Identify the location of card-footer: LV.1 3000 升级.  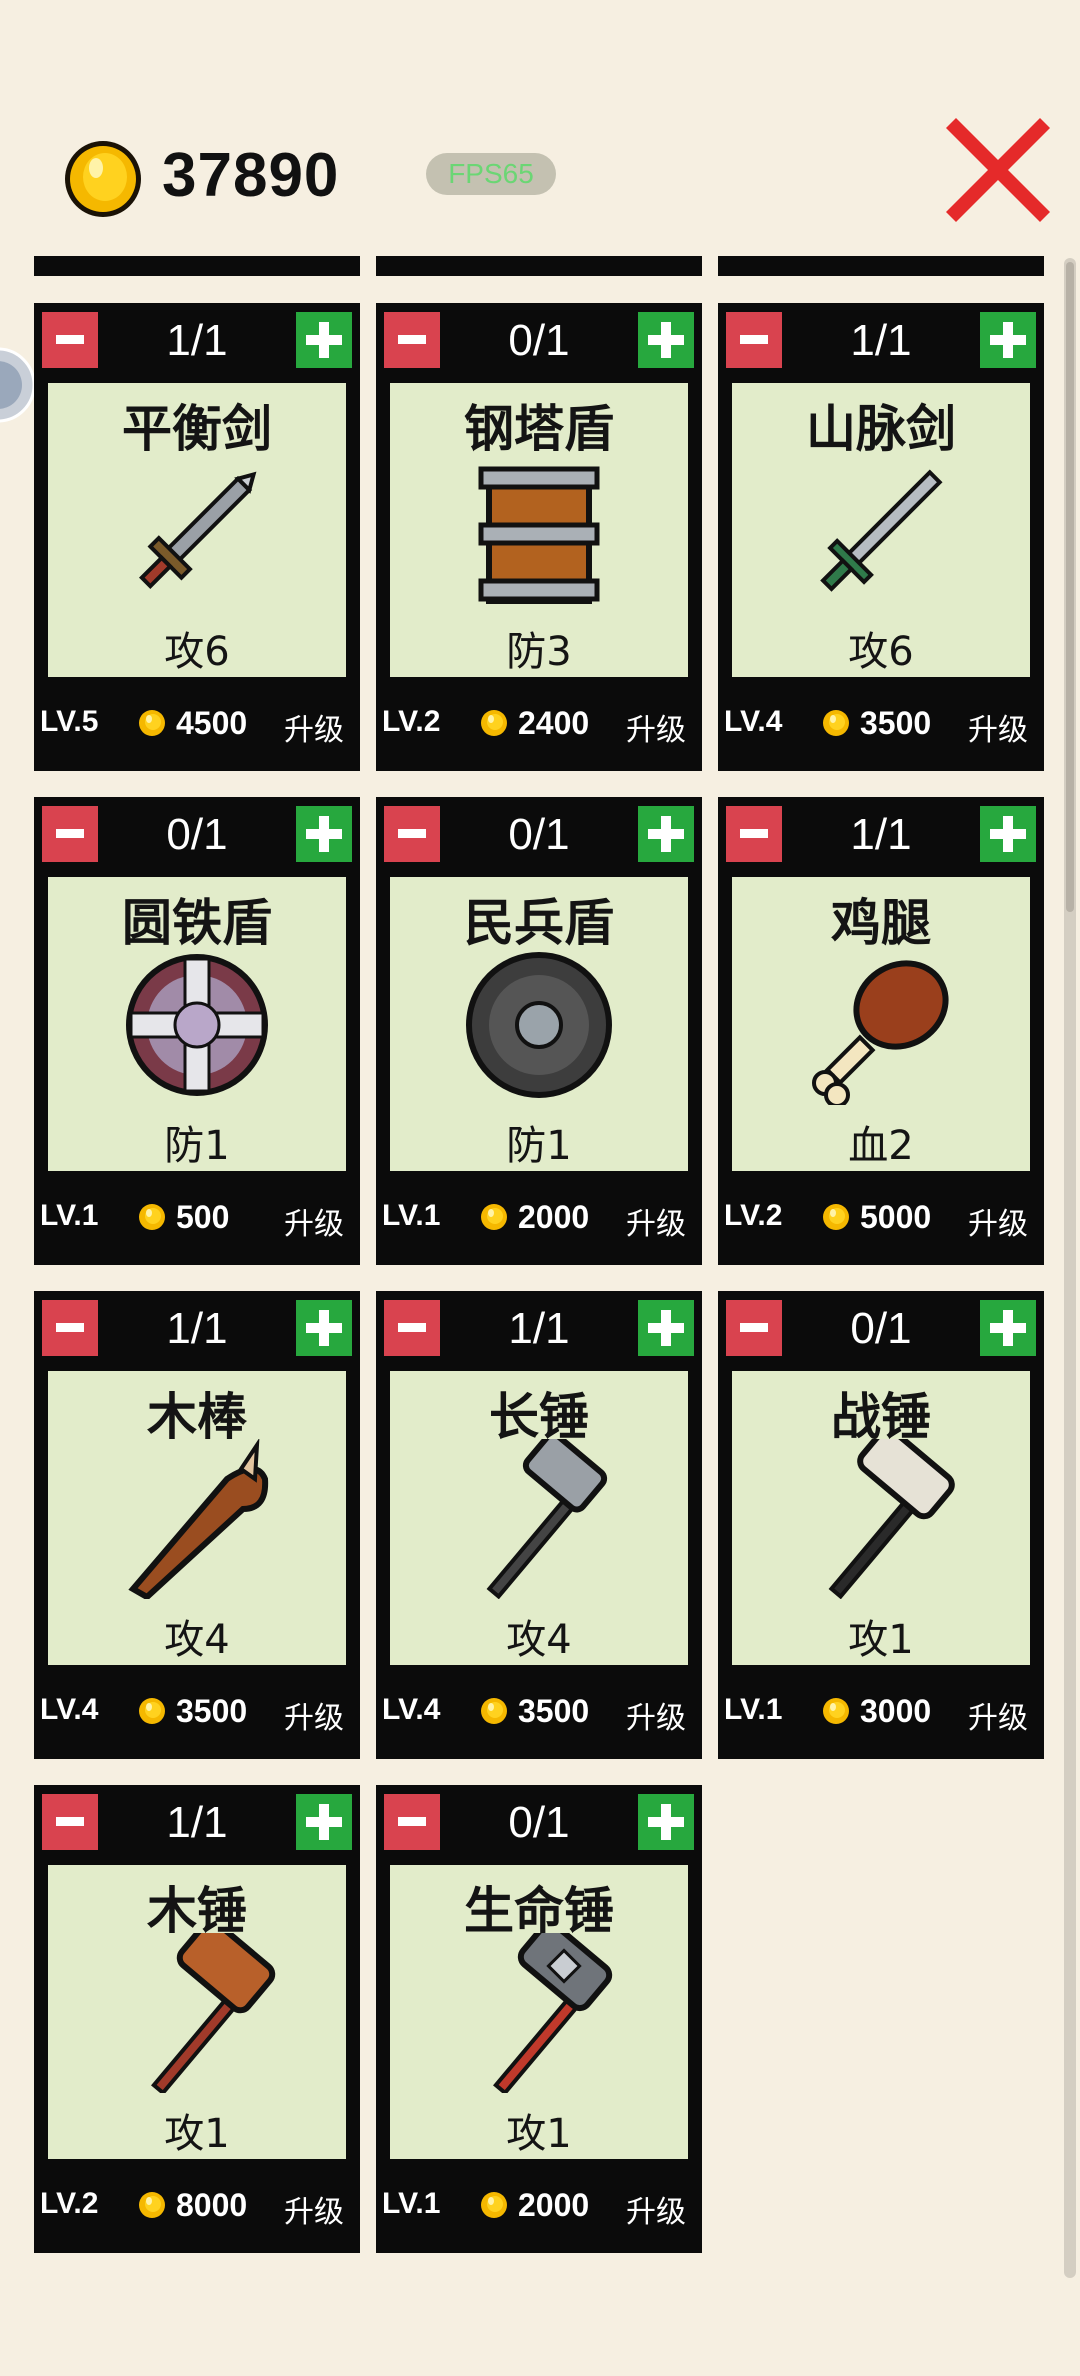
(881, 1712).